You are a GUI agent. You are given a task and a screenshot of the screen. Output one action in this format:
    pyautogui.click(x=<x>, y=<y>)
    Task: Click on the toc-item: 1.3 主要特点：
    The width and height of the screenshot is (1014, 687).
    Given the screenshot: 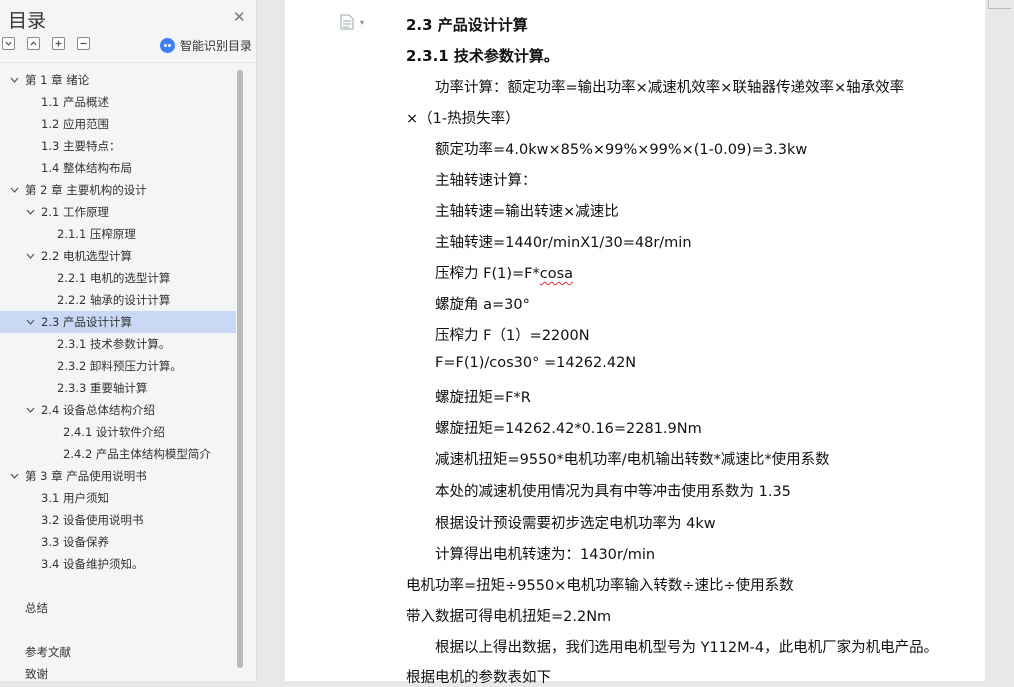 What is the action you would take?
    pyautogui.click(x=118, y=146)
    